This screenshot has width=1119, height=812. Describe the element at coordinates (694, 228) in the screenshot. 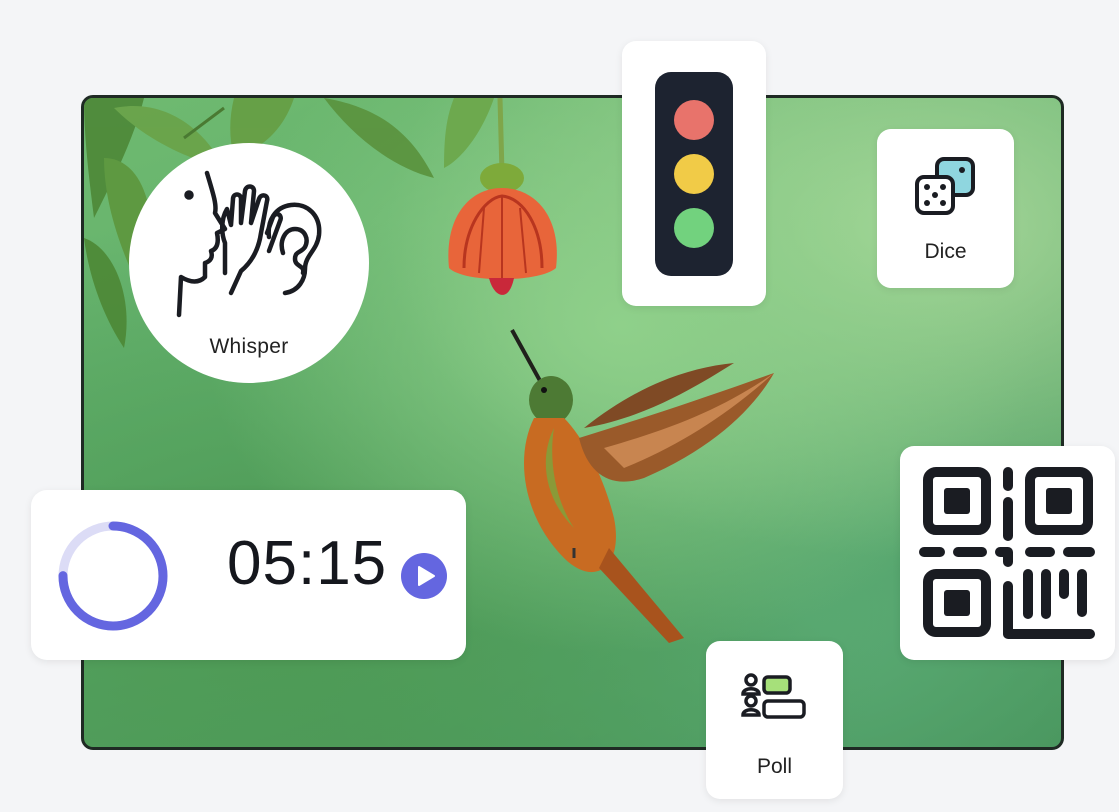

I see `green-light` at that location.